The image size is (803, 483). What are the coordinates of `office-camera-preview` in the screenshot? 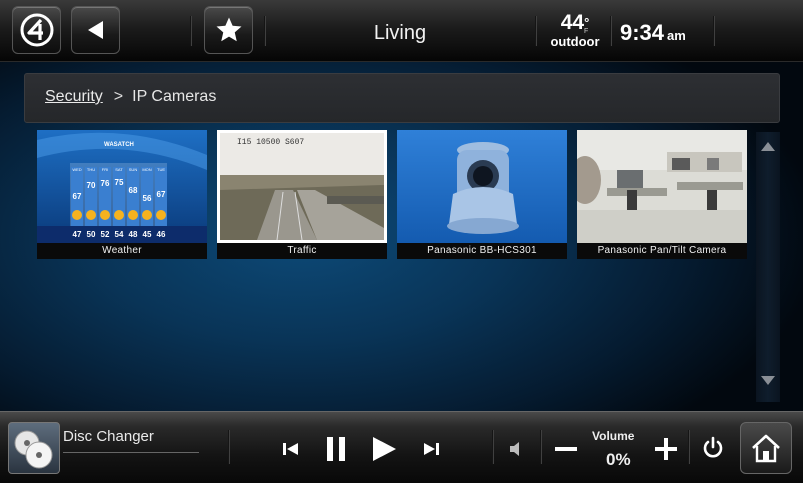 It's located at (662, 186).